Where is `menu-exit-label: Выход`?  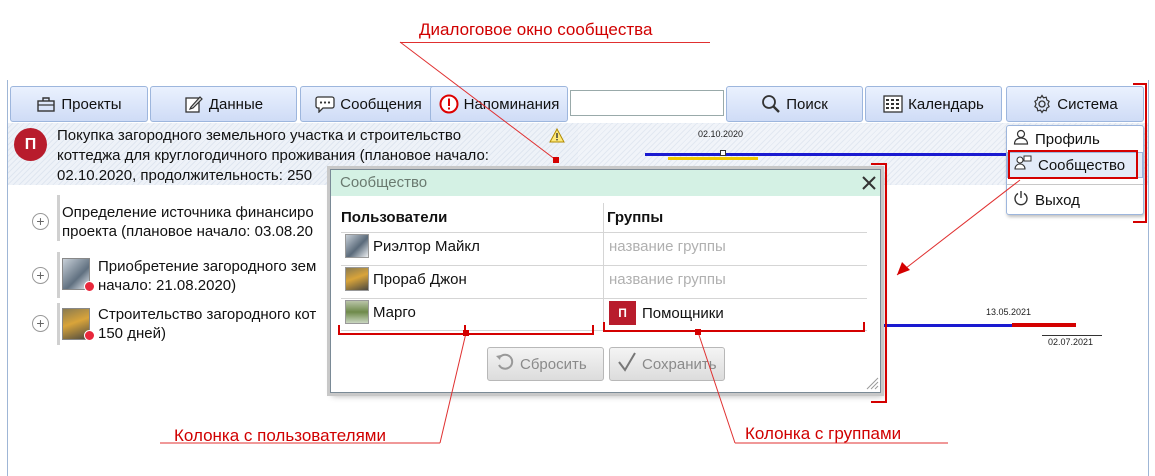
menu-exit-label: Выход is located at coordinates (1057, 200).